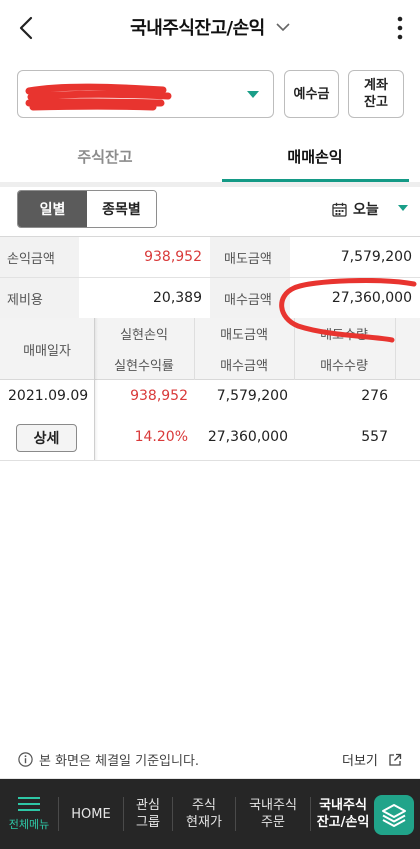  I want to click on redaction-scribble, so click(98, 97).